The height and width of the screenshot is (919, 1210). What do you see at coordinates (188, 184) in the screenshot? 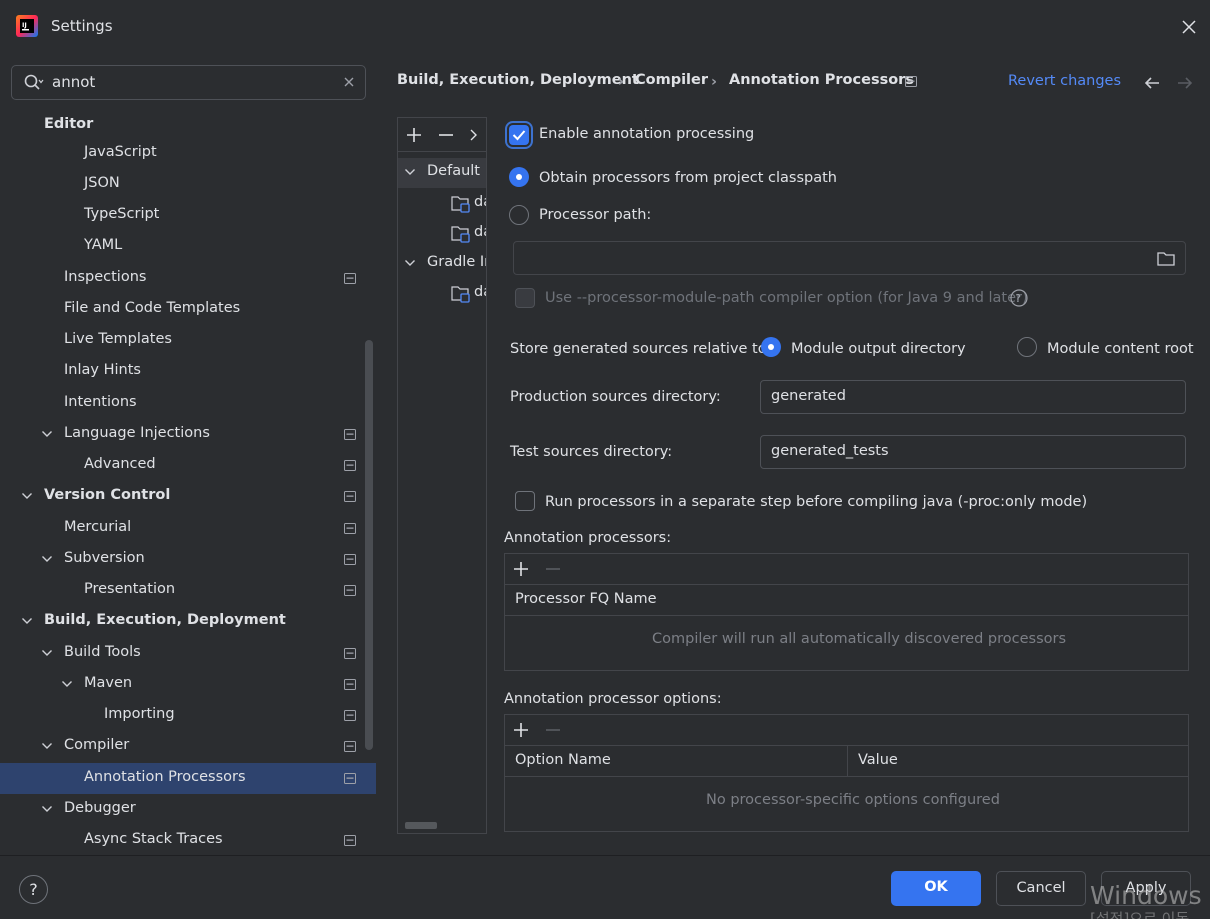
I see `tree-item: JSON` at bounding box center [188, 184].